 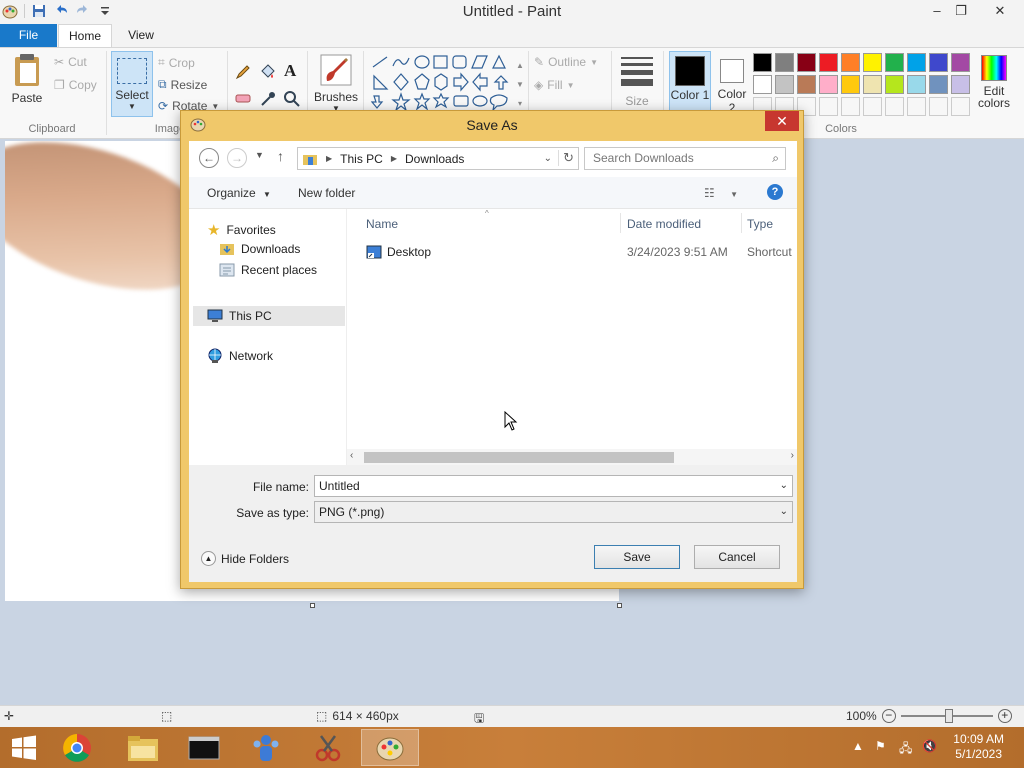 I want to click on nav-network: Network, so click(x=240, y=356).